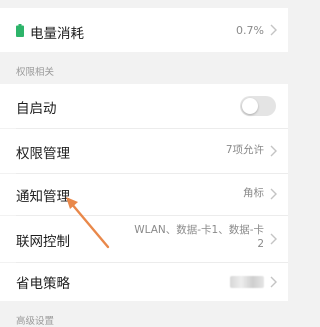 The height and width of the screenshot is (327, 320). I want to click on network-control-value-line1: WLAN、数据-卡1、数据-卡, so click(199, 230).